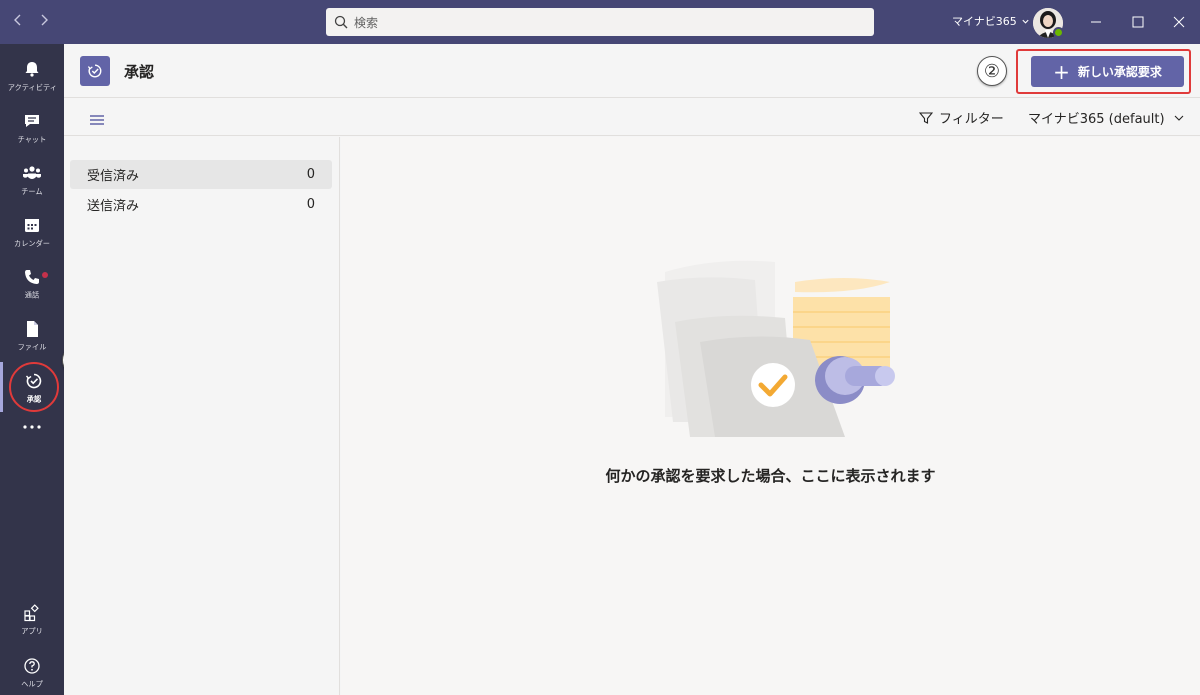  I want to click on search-input: 検索, so click(600, 22).